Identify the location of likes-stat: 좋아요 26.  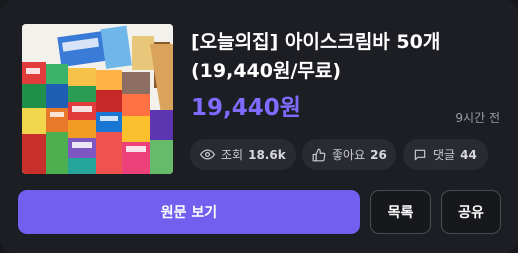
(349, 154).